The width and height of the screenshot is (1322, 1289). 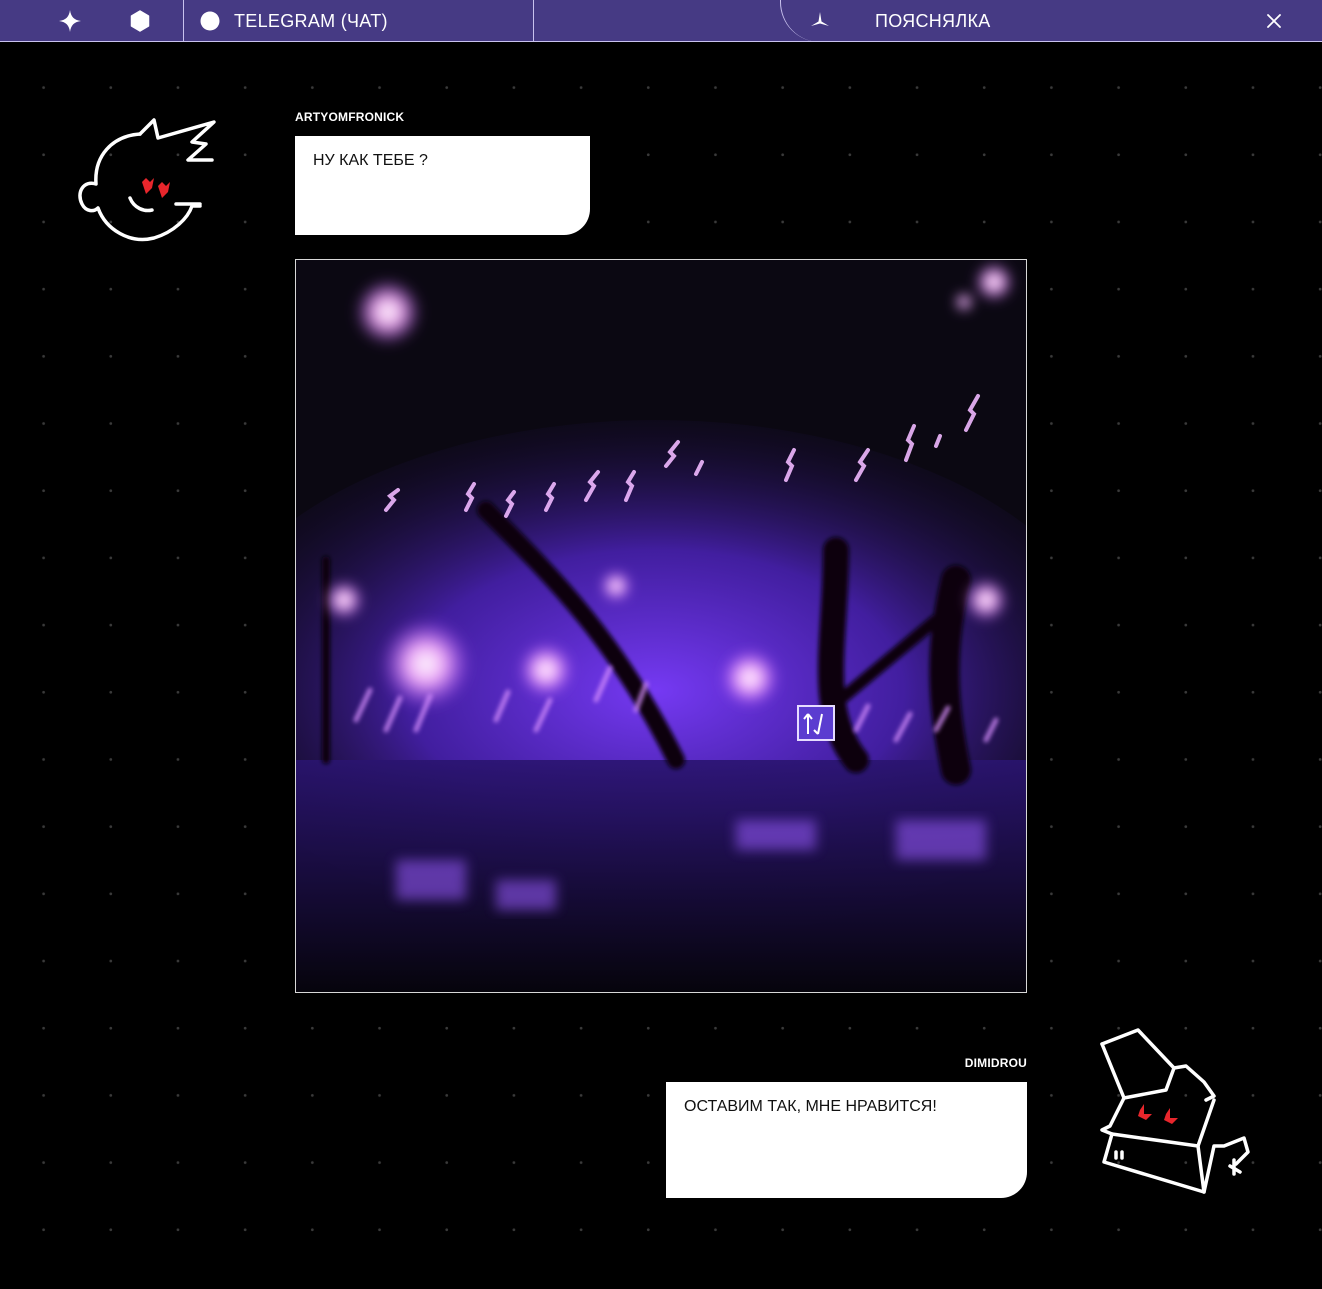 What do you see at coordinates (661, 21) in the screenshot?
I see `top-bar: TELEGRAM (ЧАТ) ПОЯСНЯЛКА` at bounding box center [661, 21].